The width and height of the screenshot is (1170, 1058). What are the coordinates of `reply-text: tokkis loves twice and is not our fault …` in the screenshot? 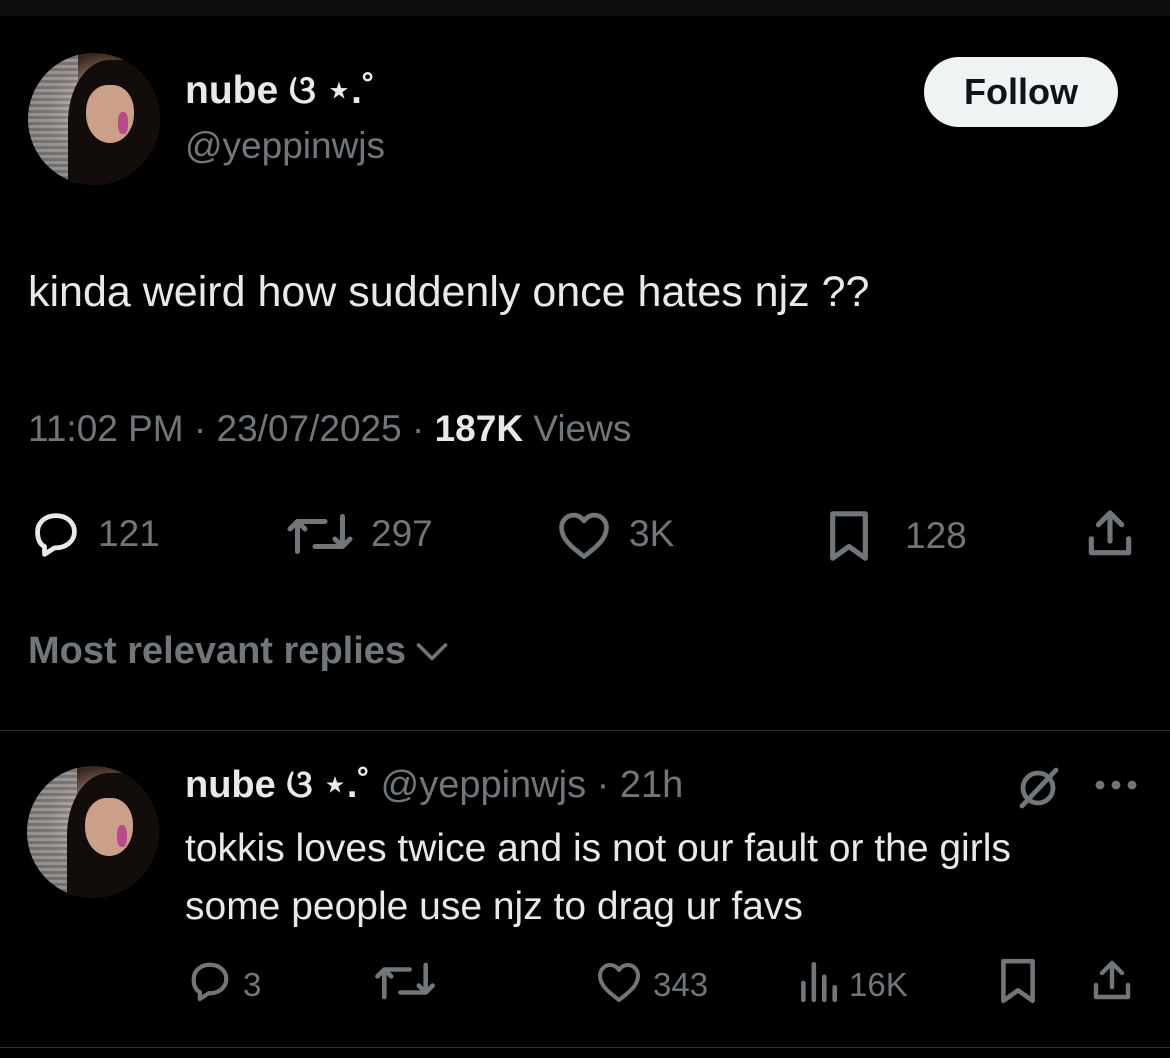 It's located at (598, 877).